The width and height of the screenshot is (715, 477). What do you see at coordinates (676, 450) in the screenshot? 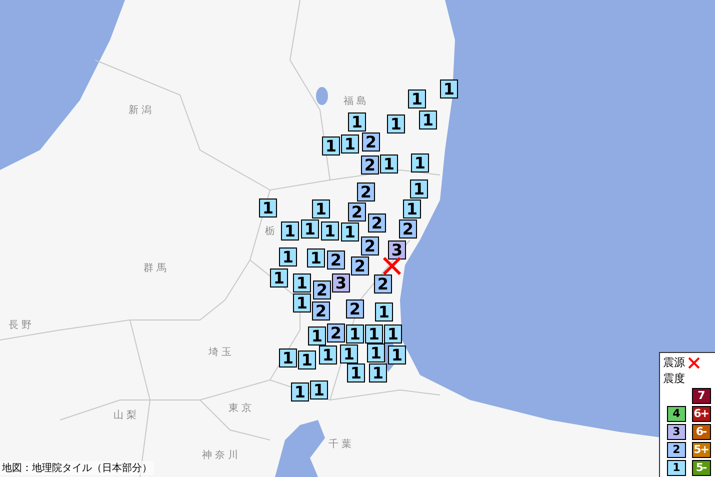
I see `intensity-swatch: 2` at bounding box center [676, 450].